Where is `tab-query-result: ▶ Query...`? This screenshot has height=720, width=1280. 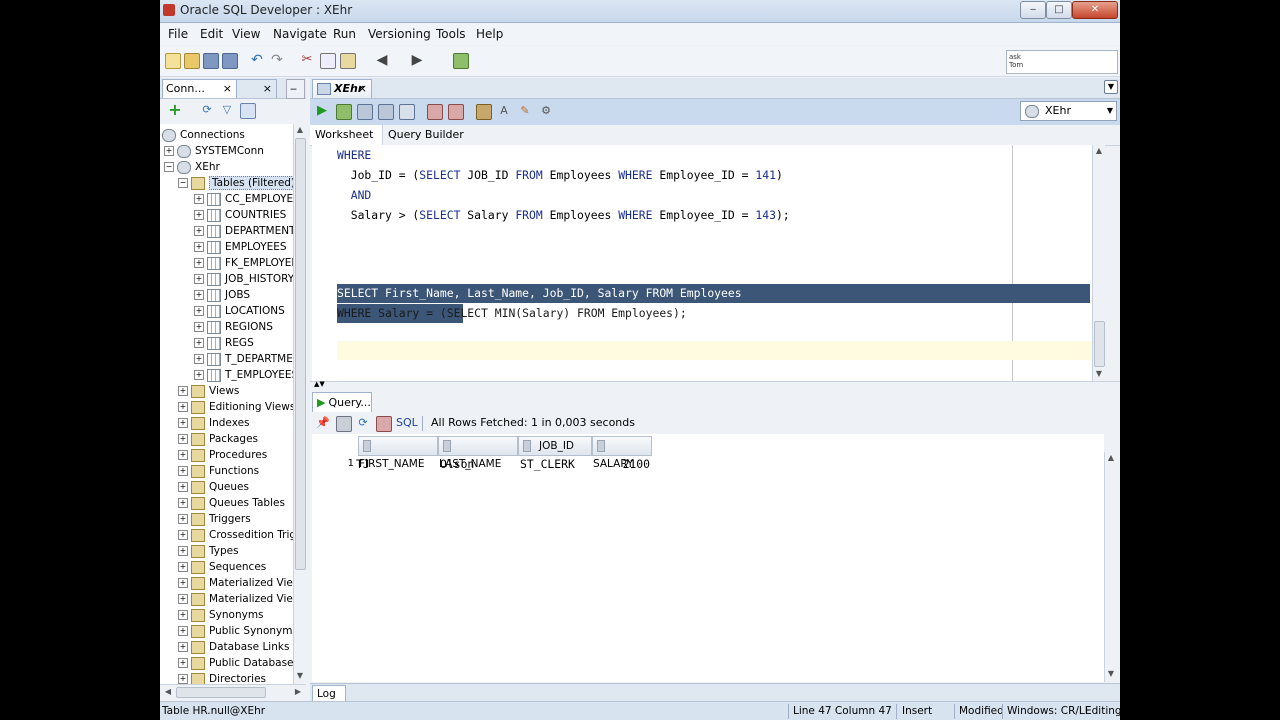
tab-query-result: ▶ Query... is located at coordinates (342, 402).